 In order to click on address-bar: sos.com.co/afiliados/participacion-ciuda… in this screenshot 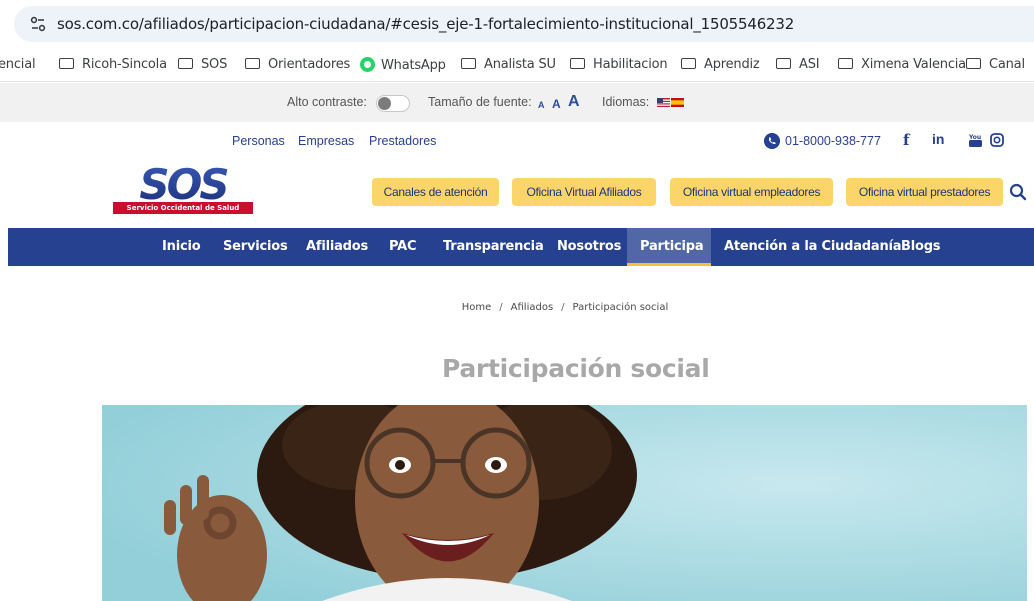, I will do `click(517, 24)`.